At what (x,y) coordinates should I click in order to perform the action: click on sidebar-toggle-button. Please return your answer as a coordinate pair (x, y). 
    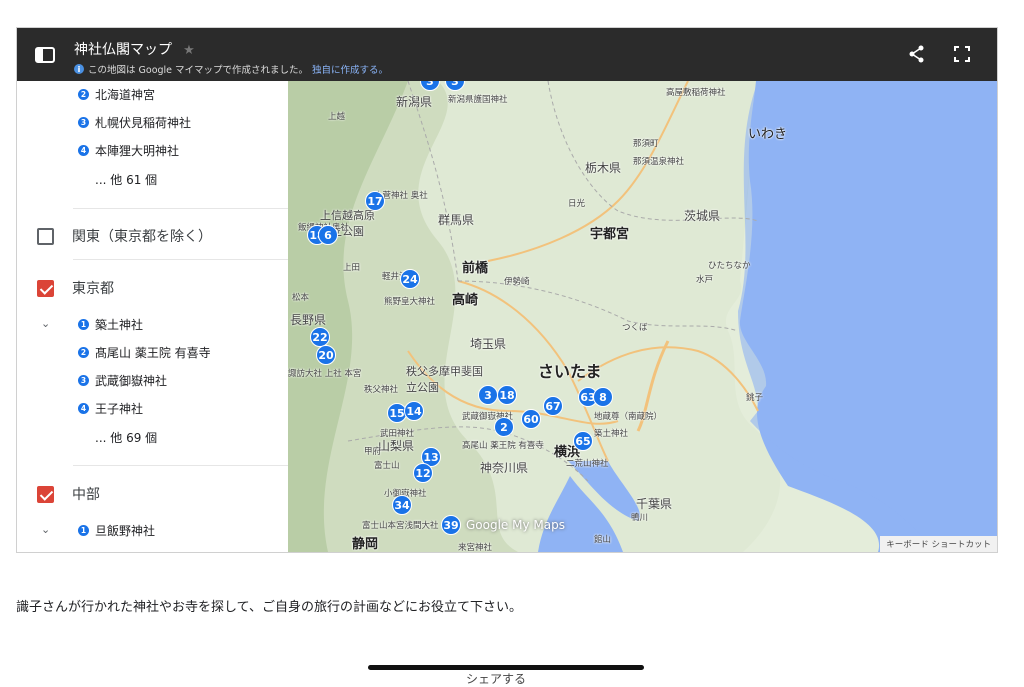
    Looking at the image, I should click on (45, 55).